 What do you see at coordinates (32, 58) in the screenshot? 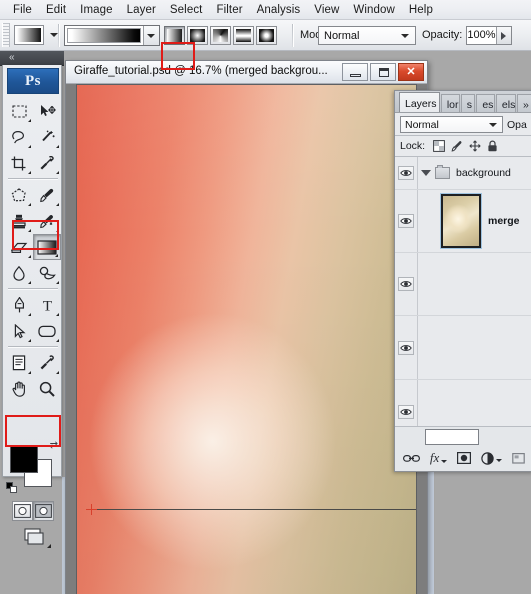
I see `toolbox-collapse-bar: «` at bounding box center [32, 58].